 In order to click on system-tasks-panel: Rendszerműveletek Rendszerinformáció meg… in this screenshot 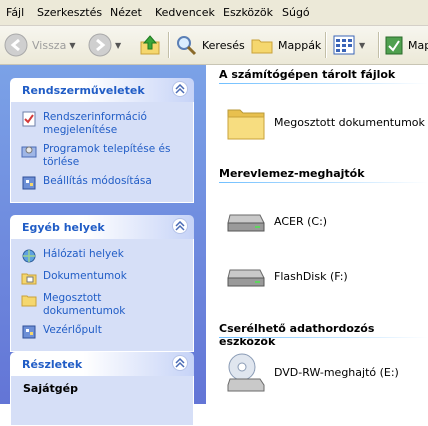, I will do `click(102, 140)`.